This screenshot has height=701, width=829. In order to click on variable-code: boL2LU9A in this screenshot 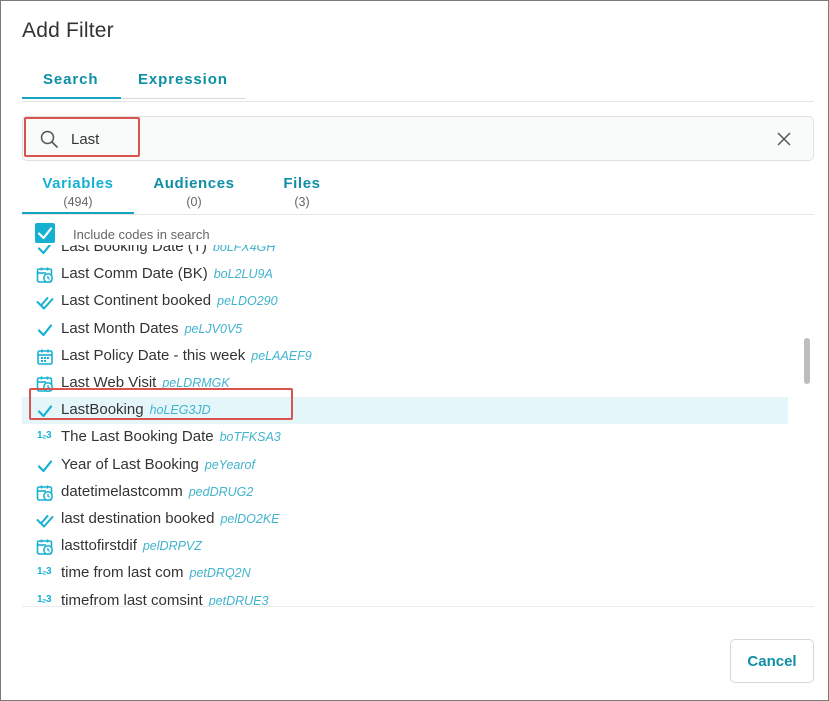, I will do `click(243, 274)`.